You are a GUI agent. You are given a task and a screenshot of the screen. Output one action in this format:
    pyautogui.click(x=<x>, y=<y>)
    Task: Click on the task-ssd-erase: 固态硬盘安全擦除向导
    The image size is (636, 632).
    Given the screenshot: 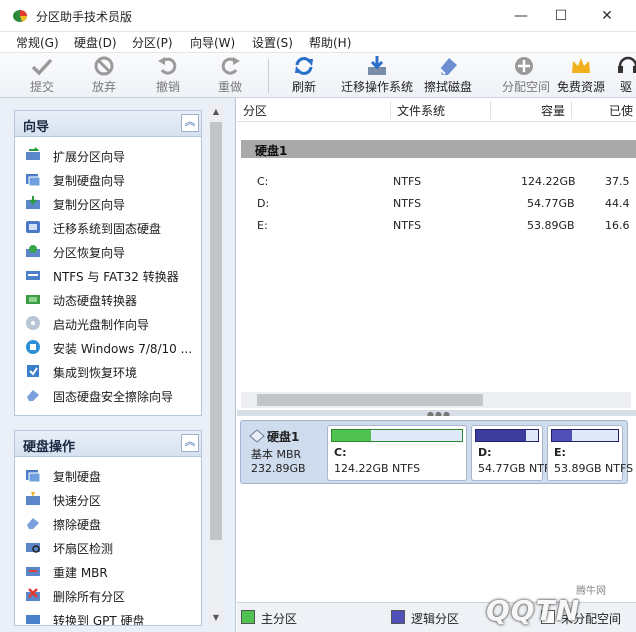 What is the action you would take?
    pyautogui.click(x=108, y=395)
    